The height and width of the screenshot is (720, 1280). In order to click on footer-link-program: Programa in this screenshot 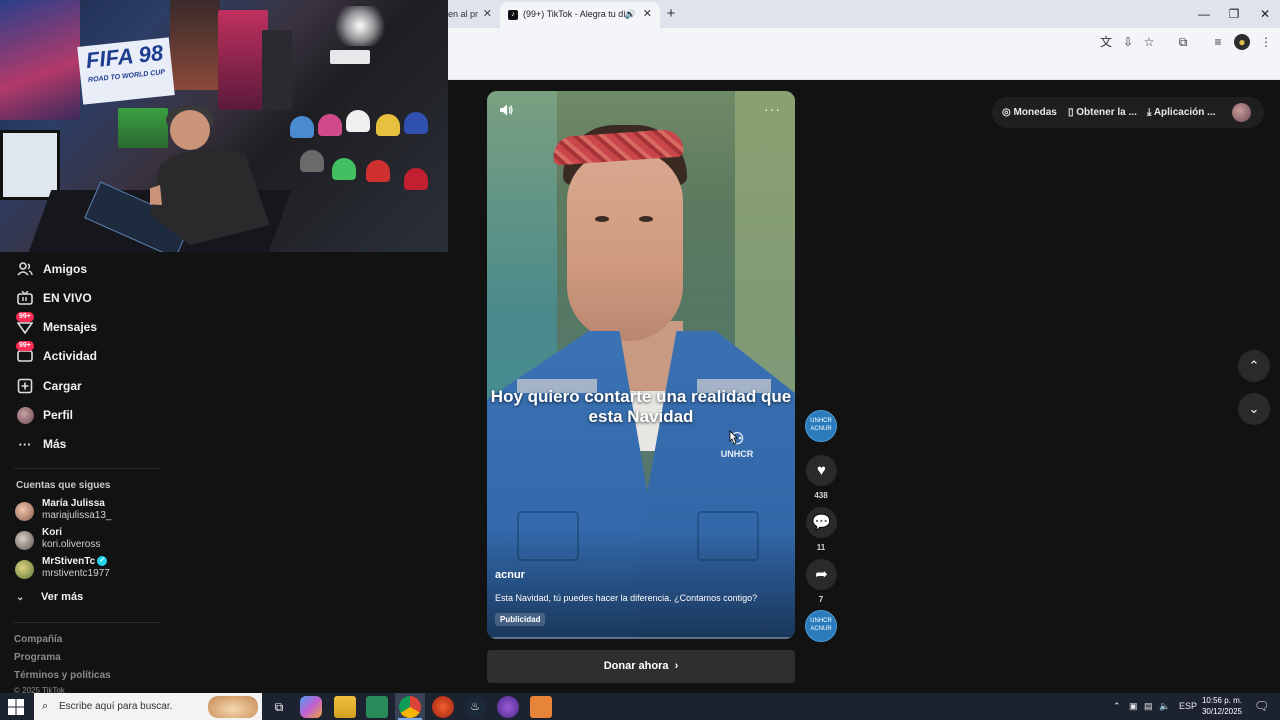, I will do `click(37, 657)`.